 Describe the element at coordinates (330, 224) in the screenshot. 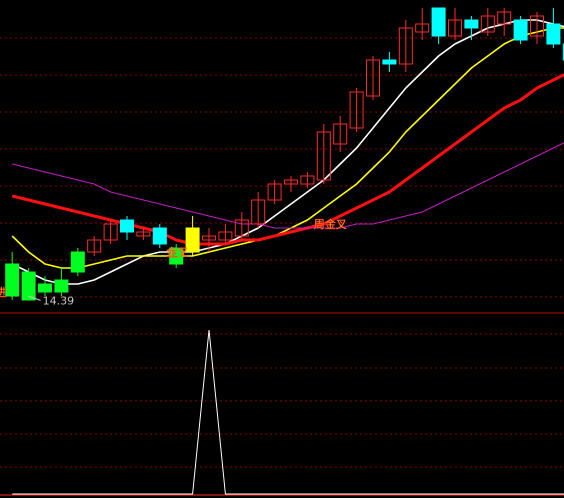

I see `signal-label: 周金叉` at that location.